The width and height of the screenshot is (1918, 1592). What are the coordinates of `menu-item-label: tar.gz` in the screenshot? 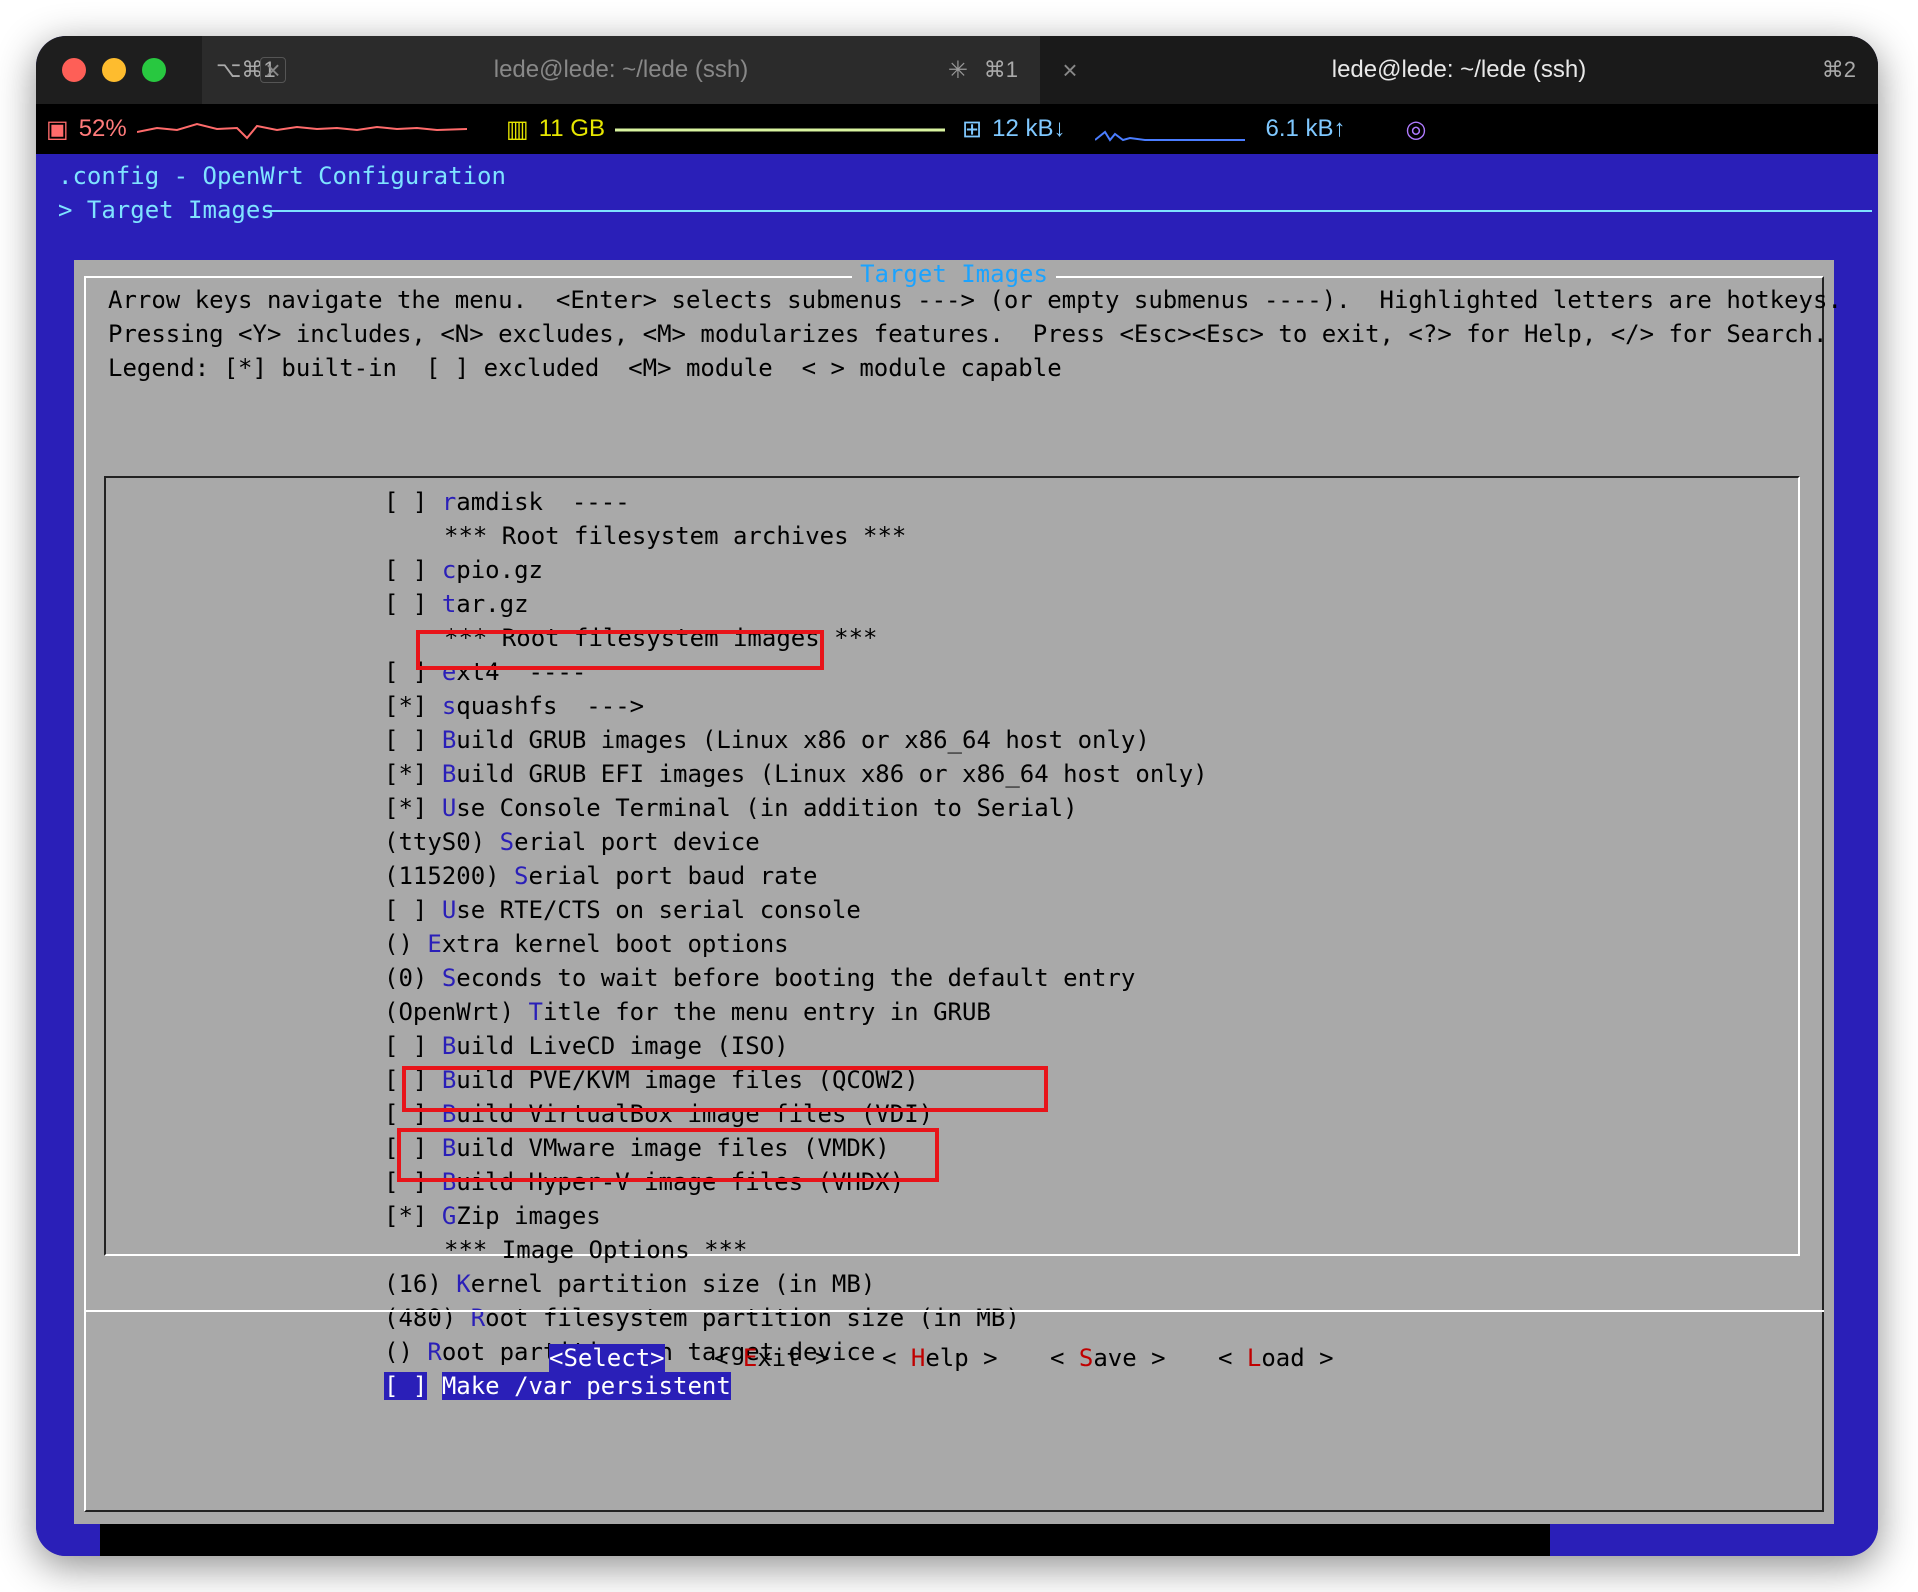 It's located at (485, 604).